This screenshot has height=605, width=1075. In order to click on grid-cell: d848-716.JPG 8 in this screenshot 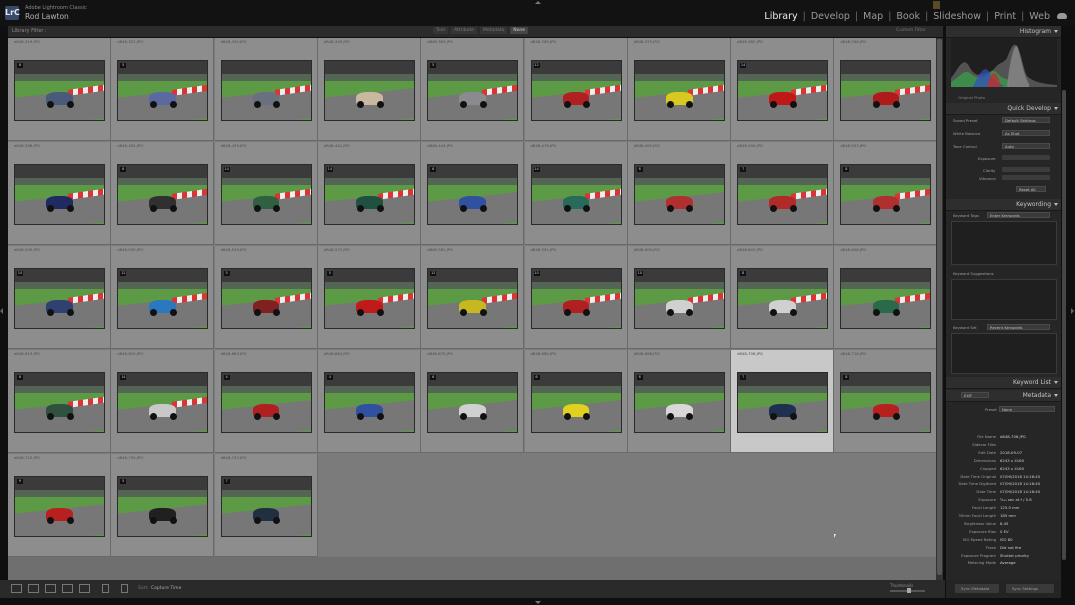, I will do `click(886, 401)`.